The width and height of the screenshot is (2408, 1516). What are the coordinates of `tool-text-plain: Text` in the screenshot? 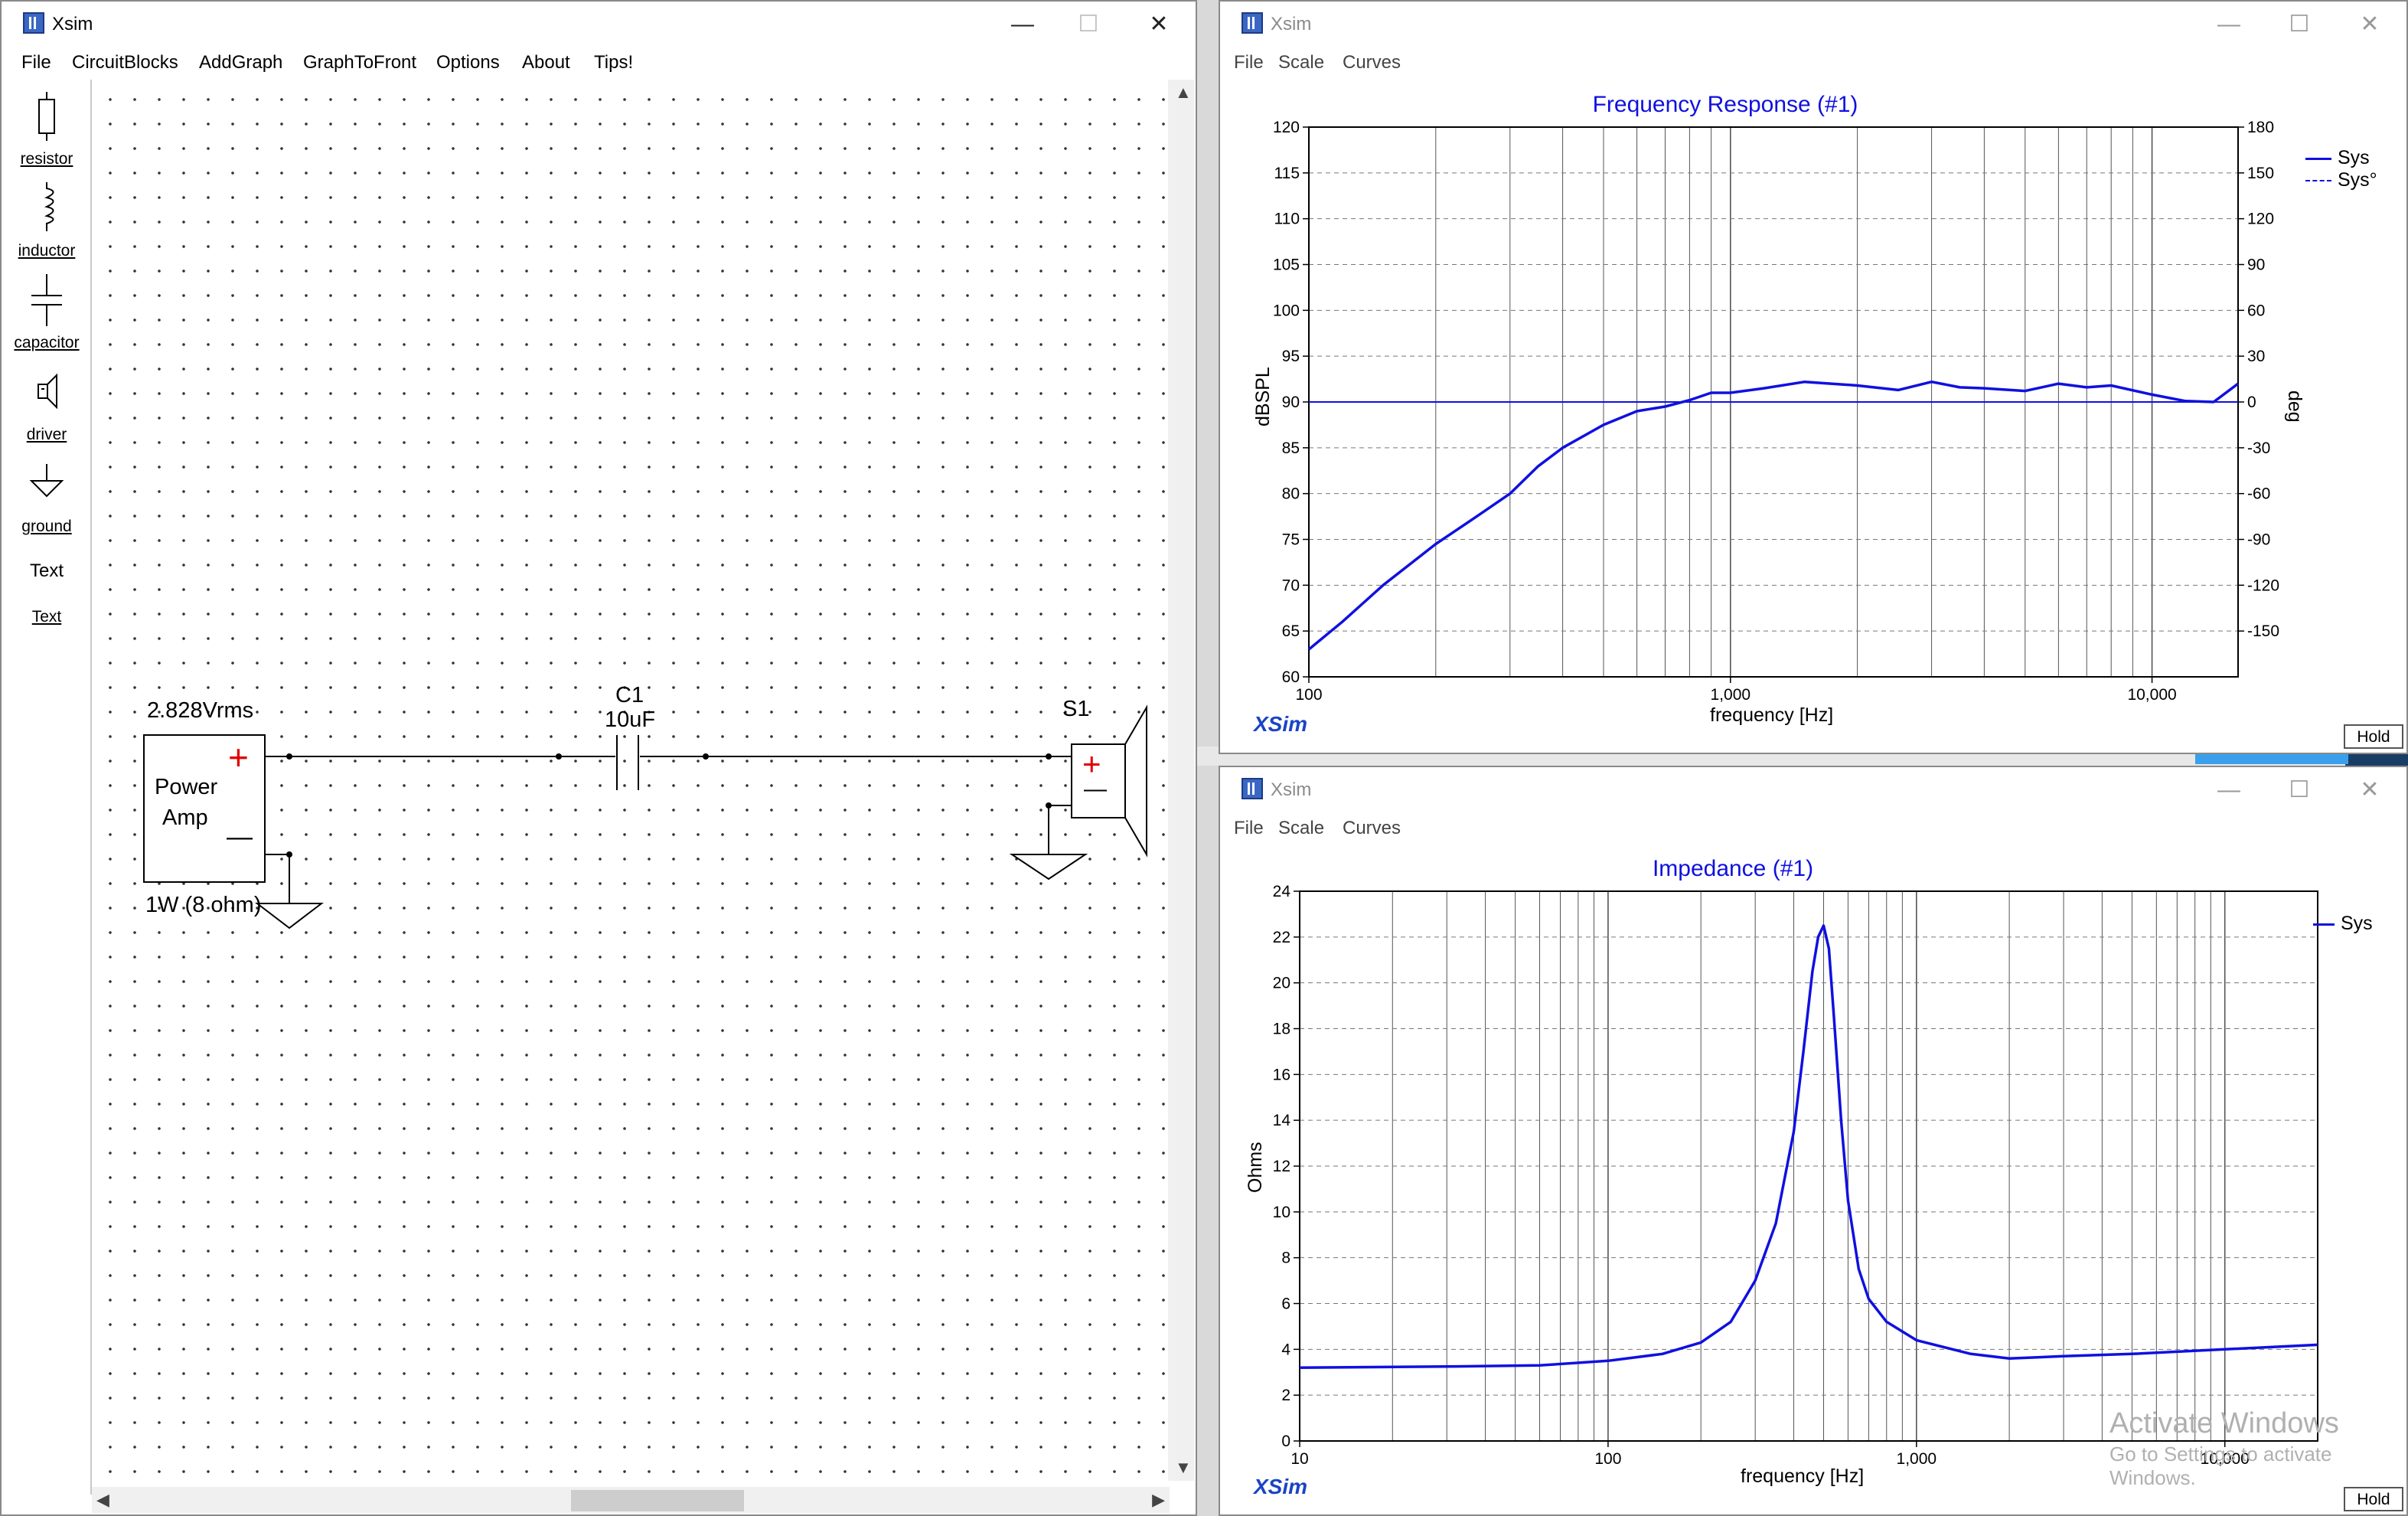 It's located at (46, 580).